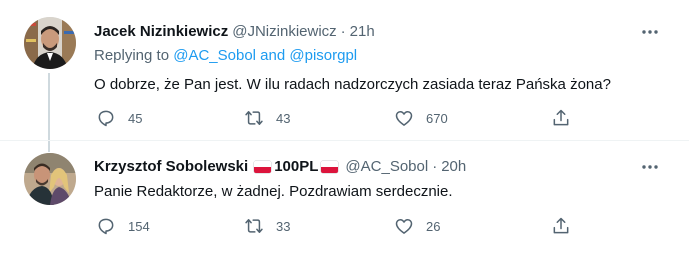 This screenshot has height=261, width=689. I want to click on avatar-jacek, so click(50, 43).